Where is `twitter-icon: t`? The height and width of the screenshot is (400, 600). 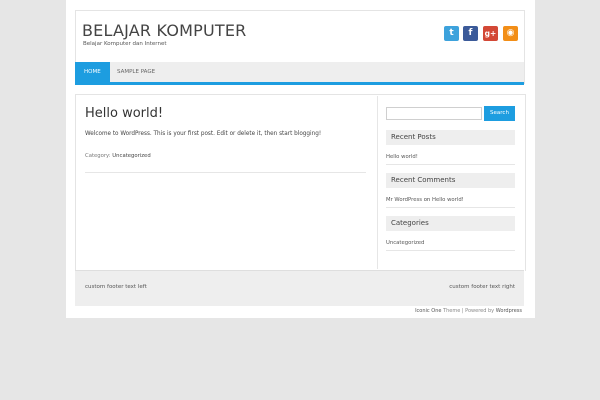 twitter-icon: t is located at coordinates (451, 33).